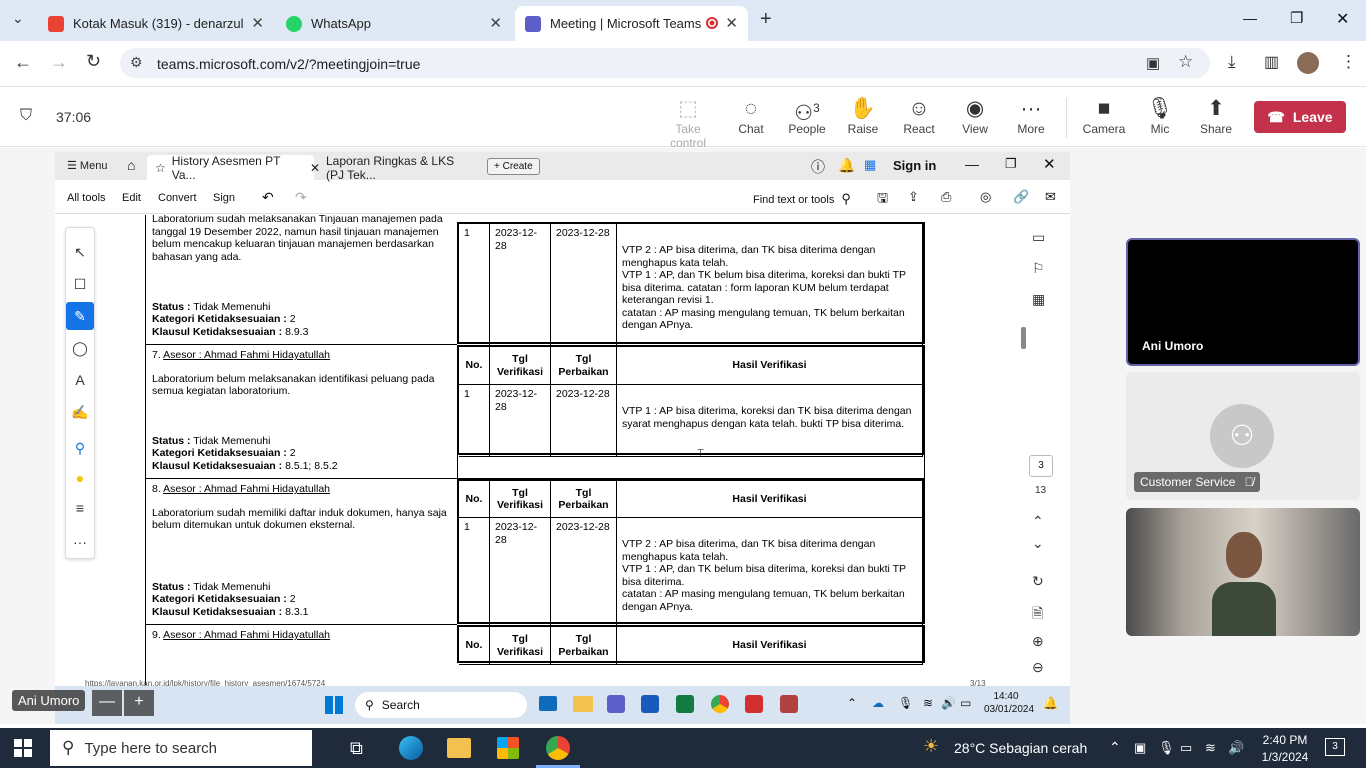 The image size is (1366, 768). What do you see at coordinates (878, 703) in the screenshot?
I see `onedrive-icon: ☁` at bounding box center [878, 703].